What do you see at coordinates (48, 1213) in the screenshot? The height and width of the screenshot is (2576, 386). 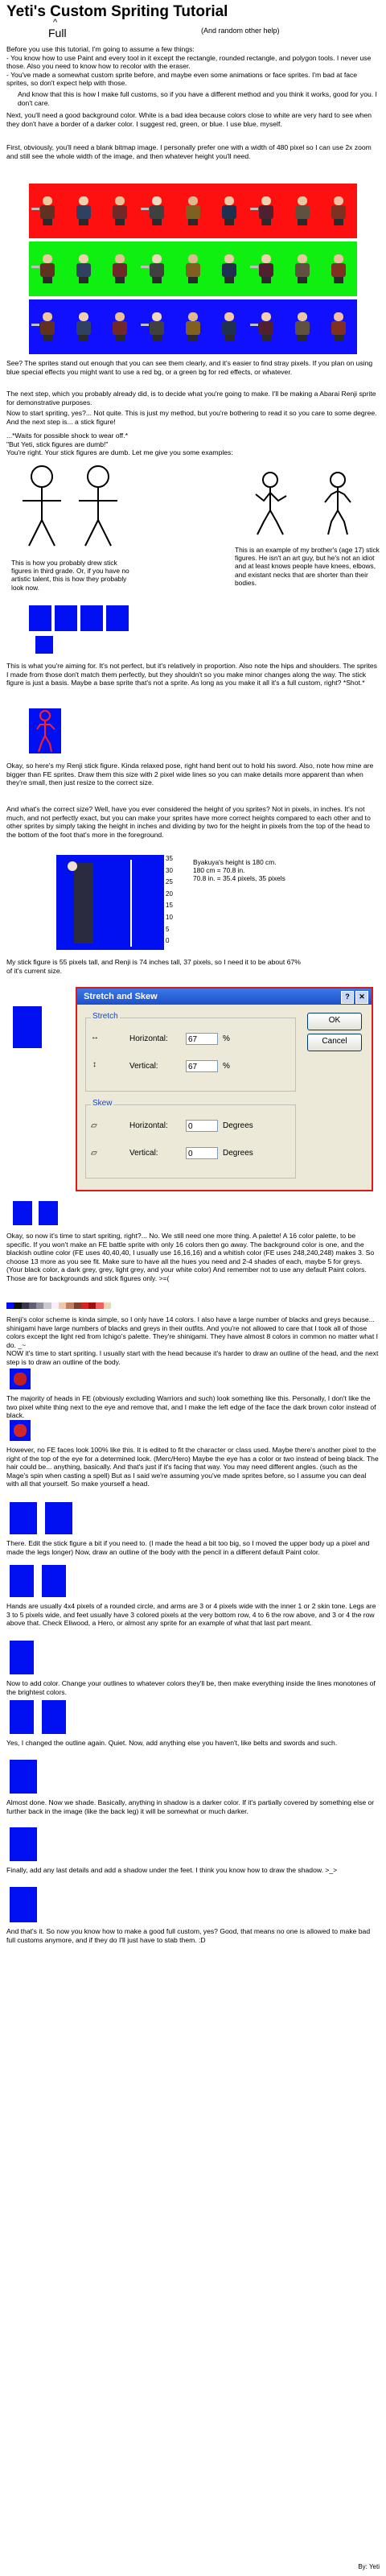 I see `stick-figure-resized-copy` at bounding box center [48, 1213].